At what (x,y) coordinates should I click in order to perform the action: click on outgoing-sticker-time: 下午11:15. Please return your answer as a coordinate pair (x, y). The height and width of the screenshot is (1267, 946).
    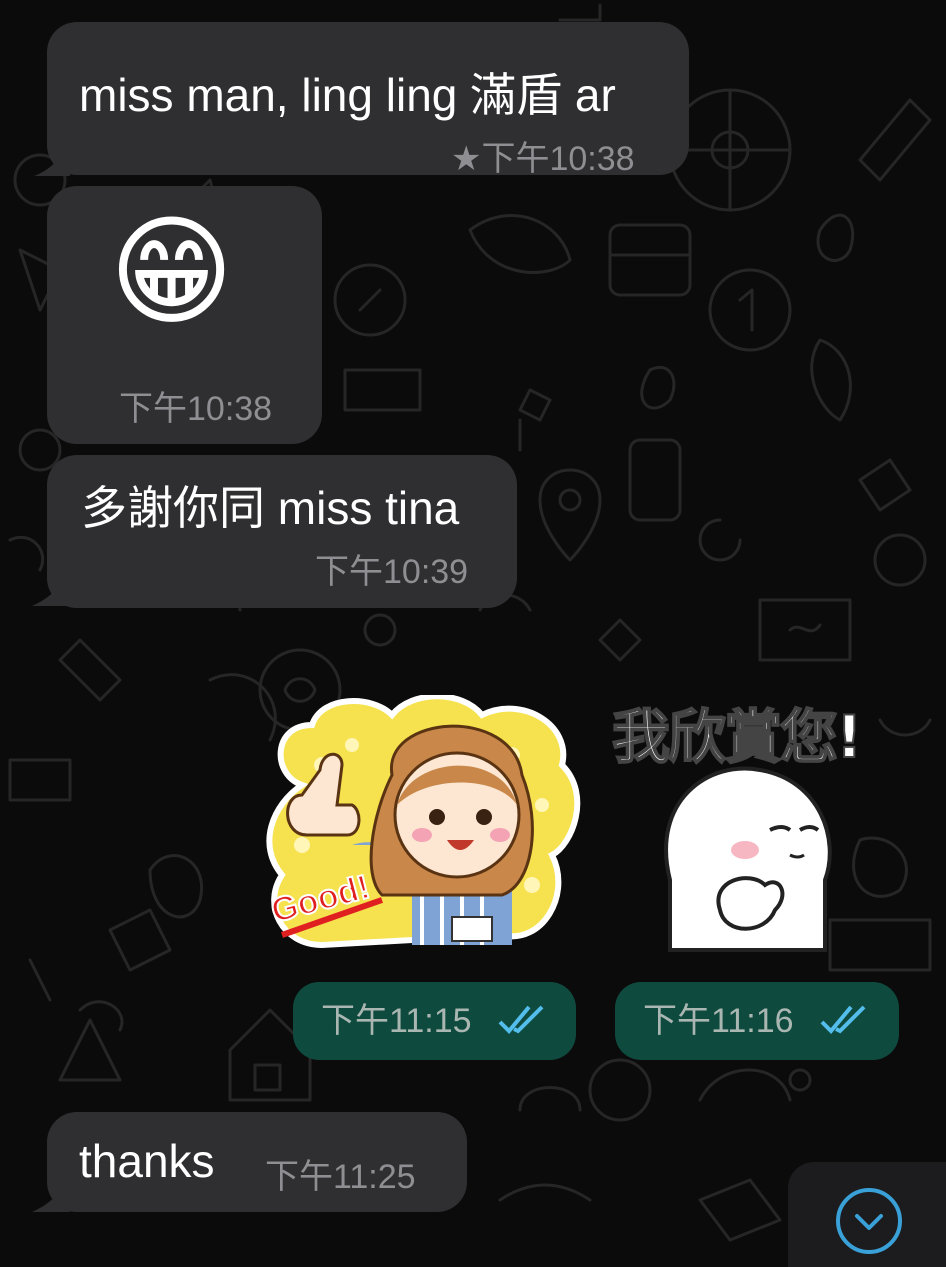
    Looking at the image, I should click on (434, 1021).